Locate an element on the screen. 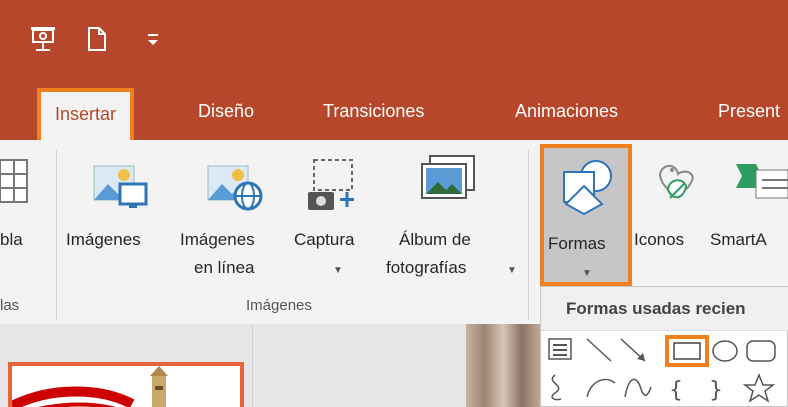  right-brace-shape-icon: } is located at coordinates (716, 390).